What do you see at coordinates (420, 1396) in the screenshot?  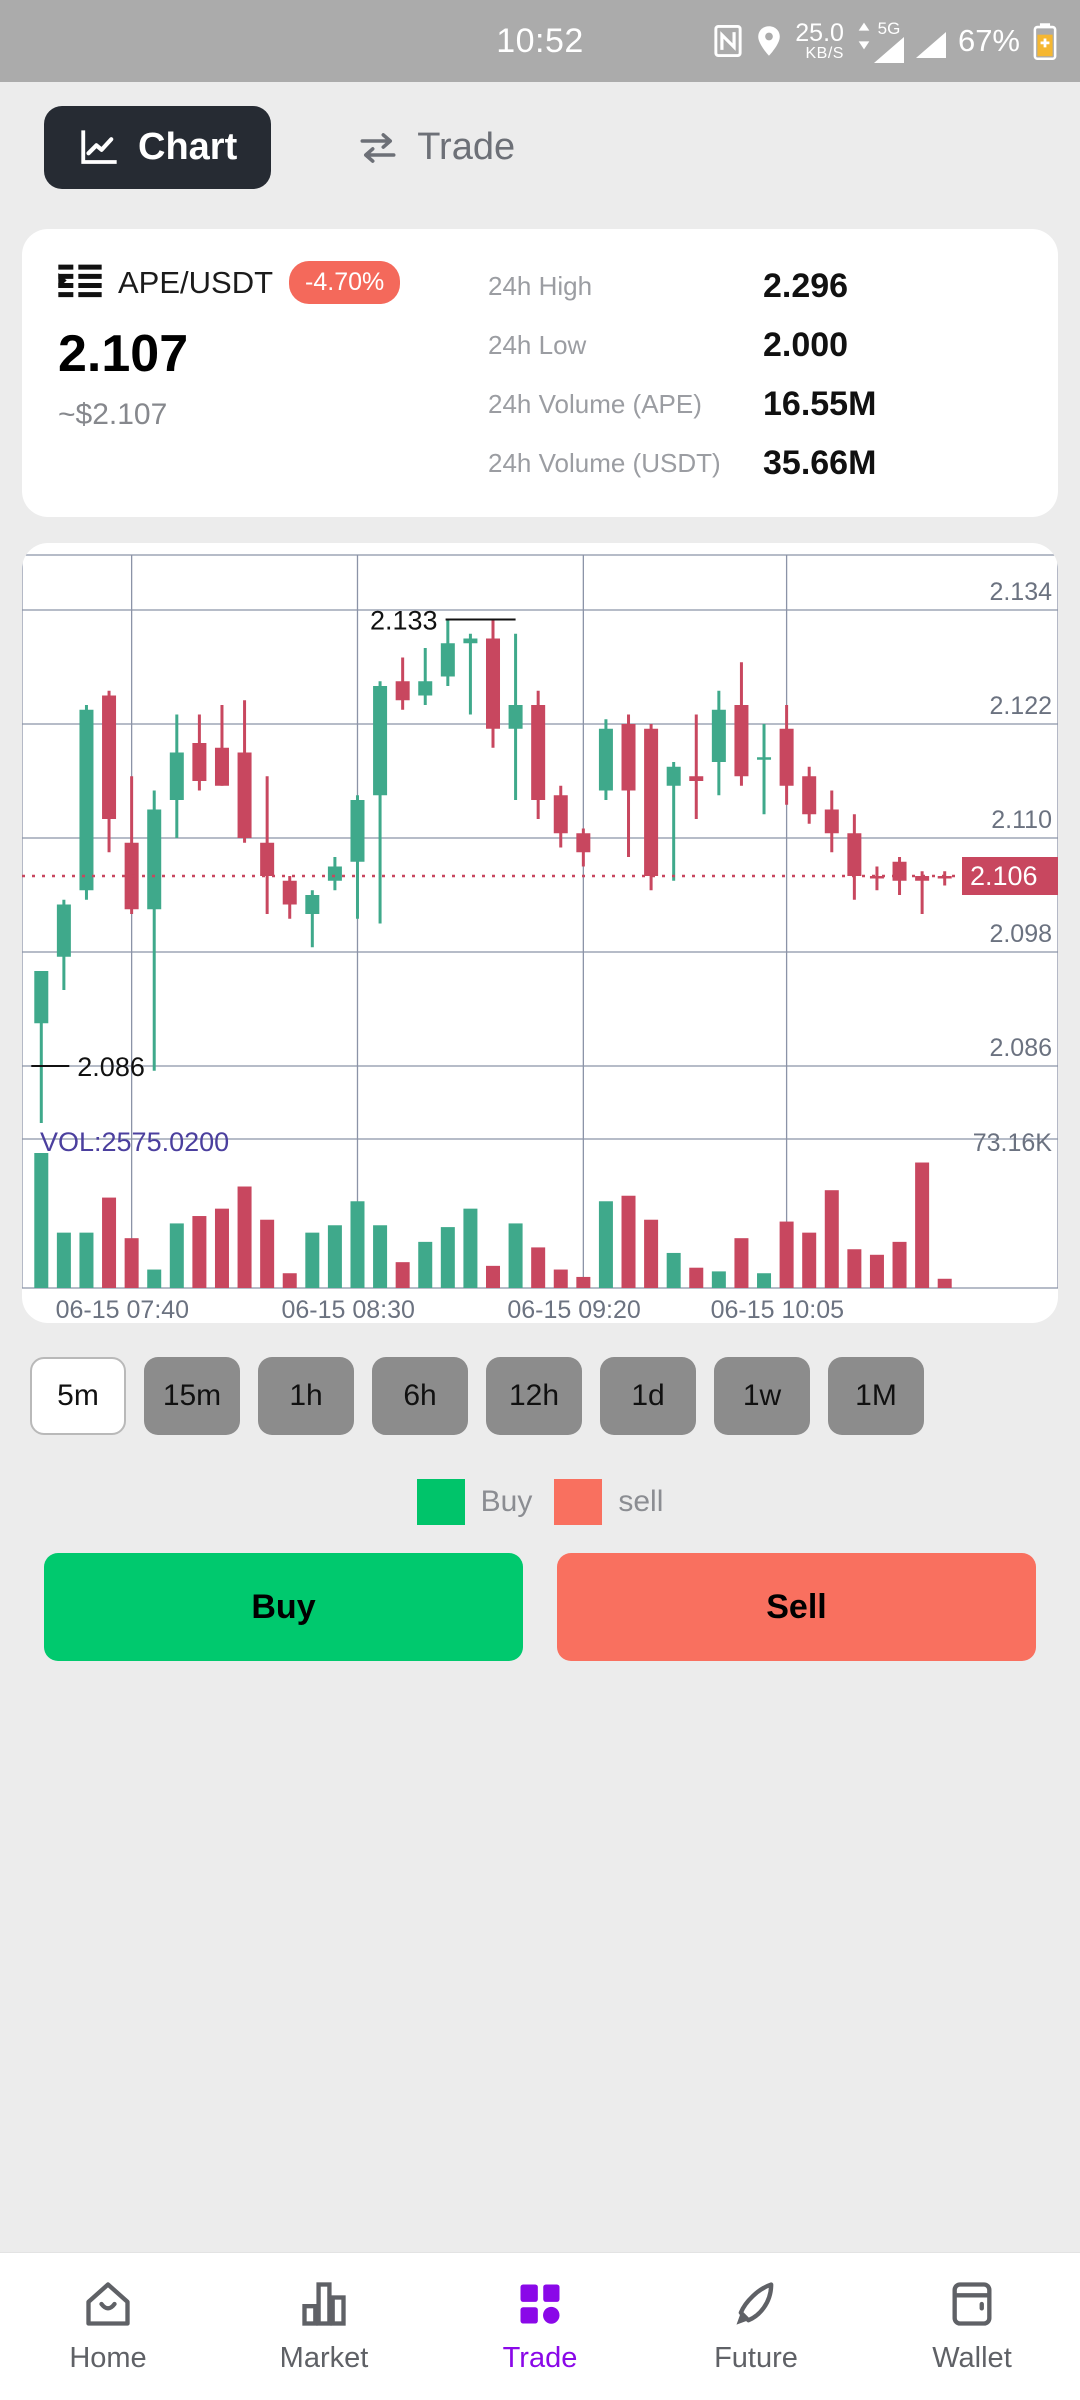 I see `timeframe-6h: 6h` at bounding box center [420, 1396].